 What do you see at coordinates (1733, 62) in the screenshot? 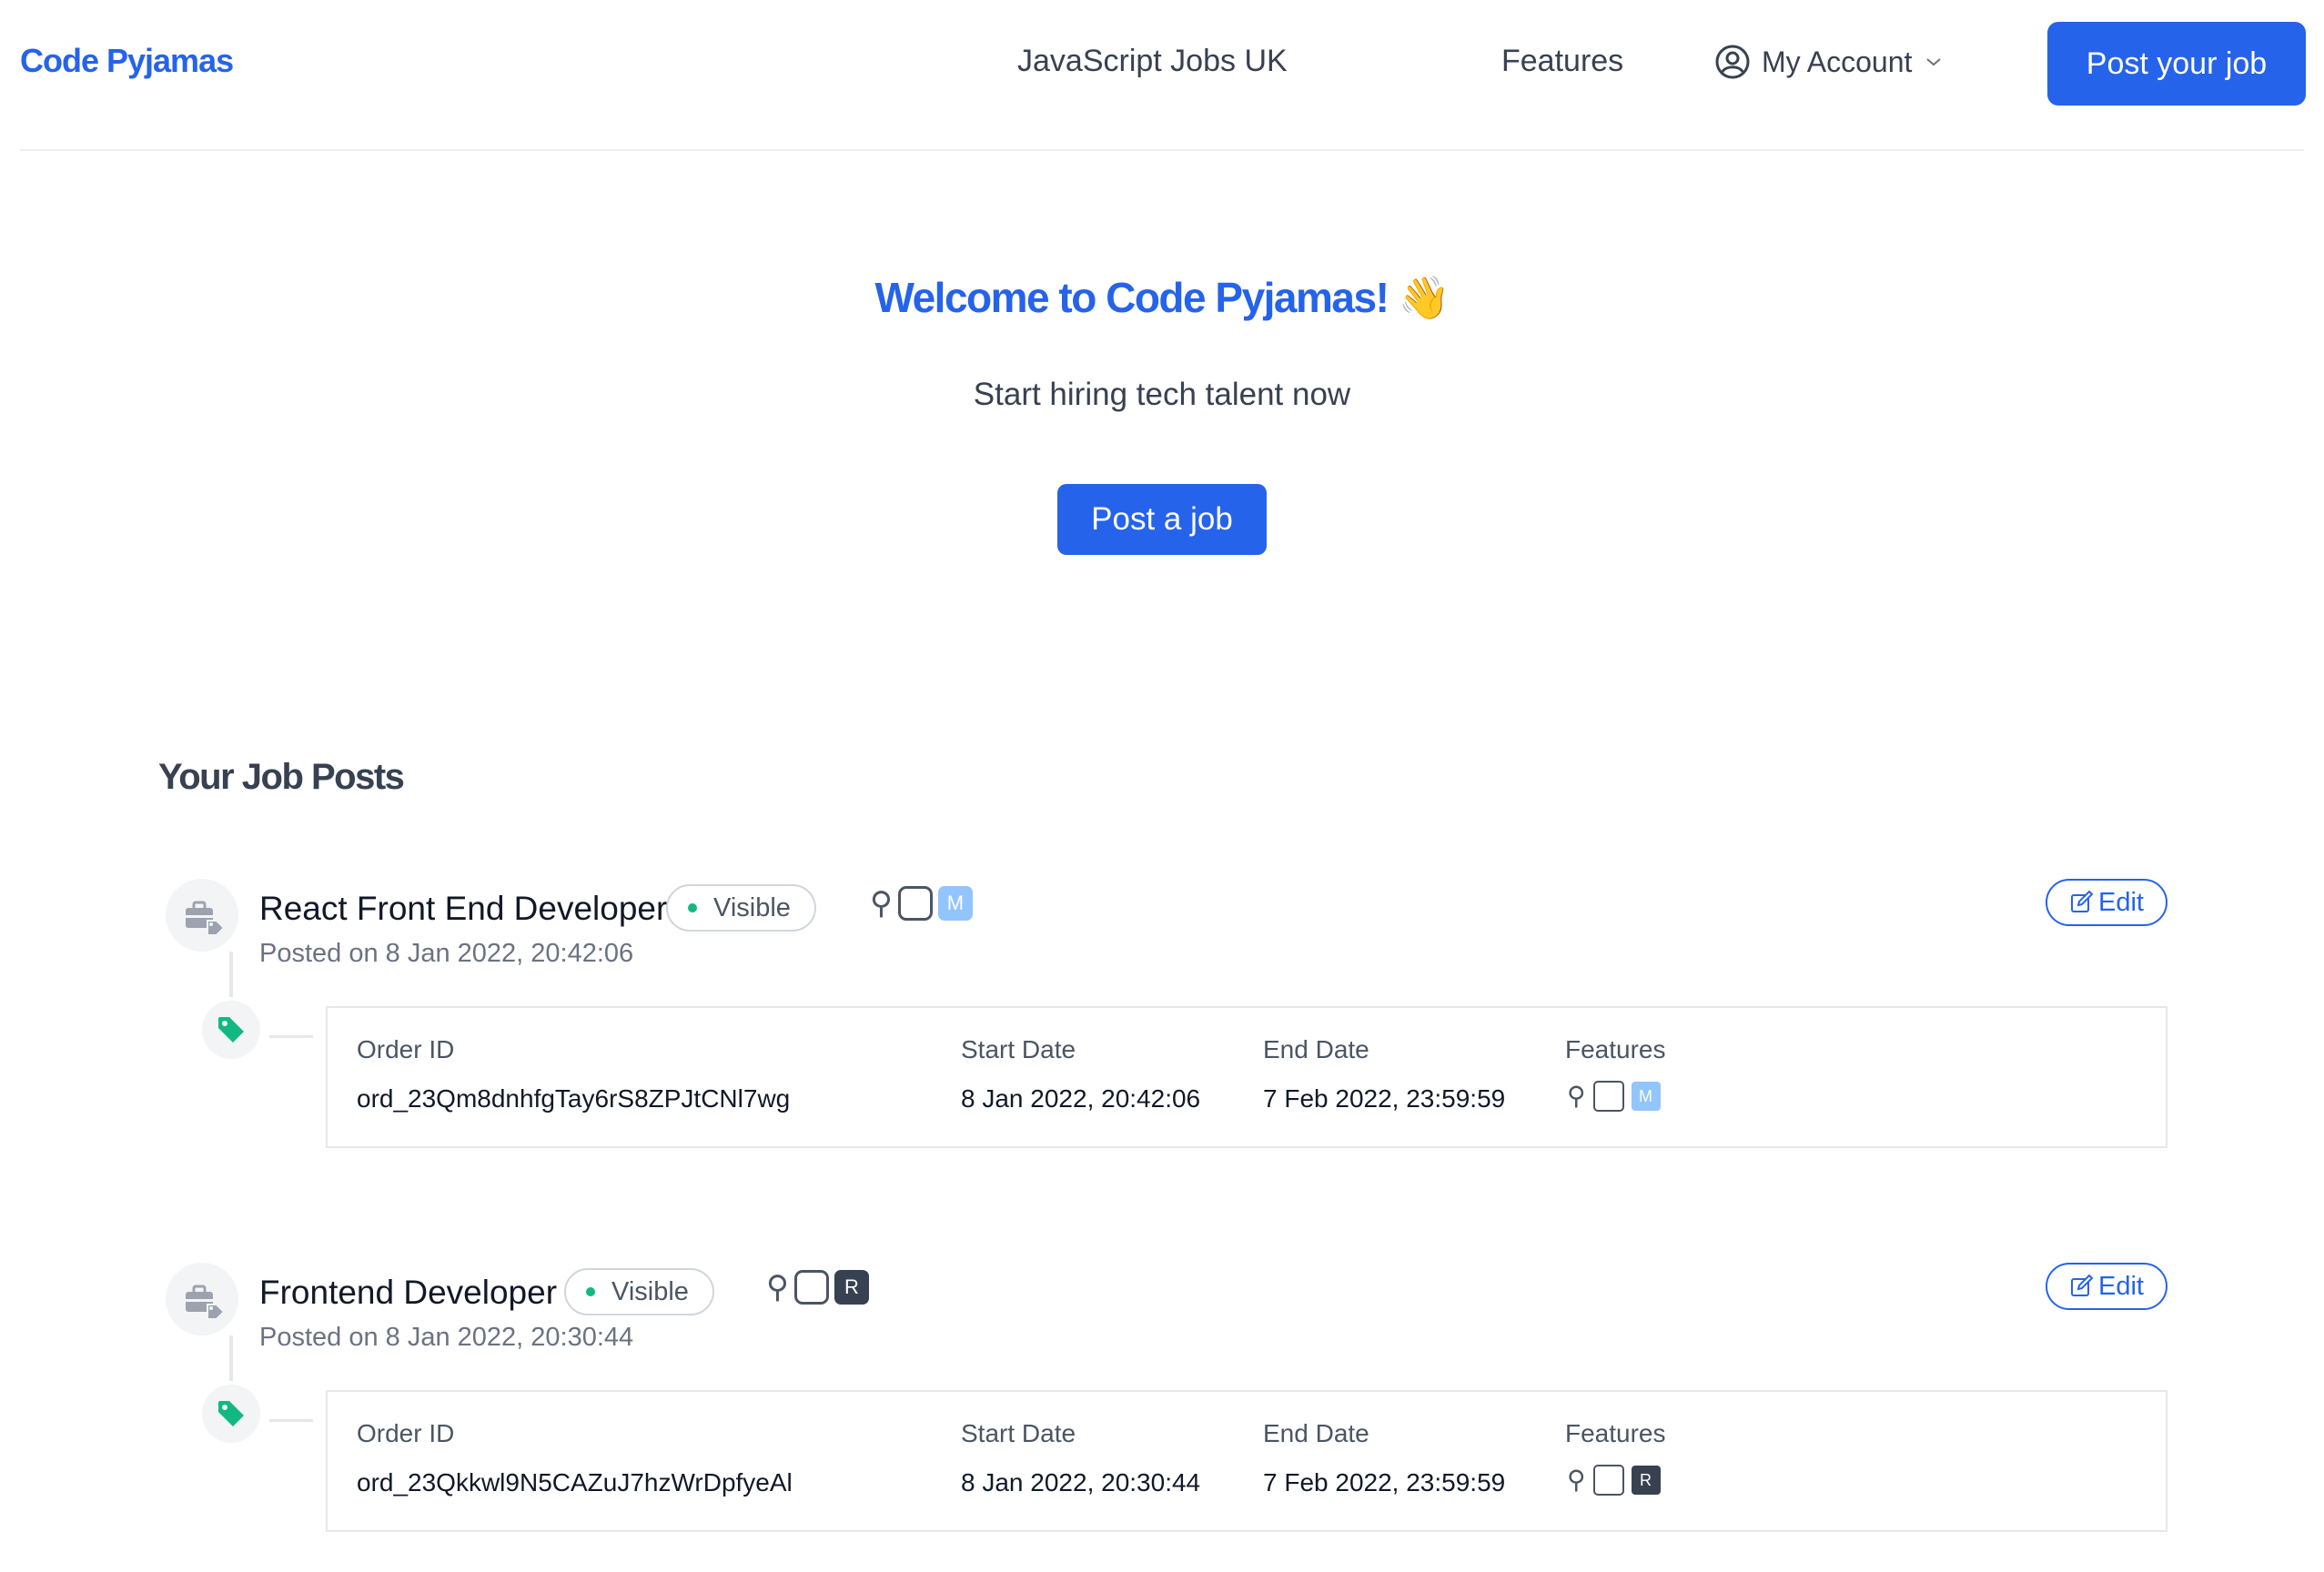
I see `user-circle-icon` at bounding box center [1733, 62].